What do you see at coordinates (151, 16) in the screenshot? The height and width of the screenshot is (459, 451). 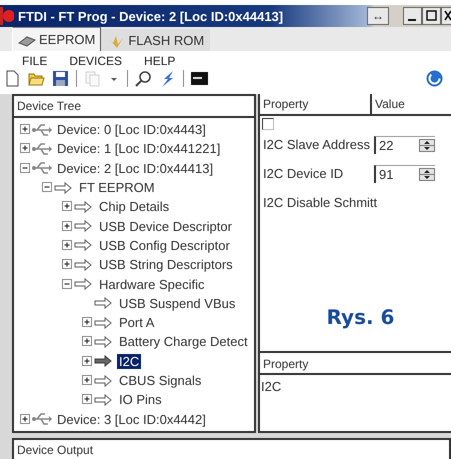 I see `window-title: FTDI - FT Prog - Device: 2 [Loc ID:0x44413]` at bounding box center [151, 16].